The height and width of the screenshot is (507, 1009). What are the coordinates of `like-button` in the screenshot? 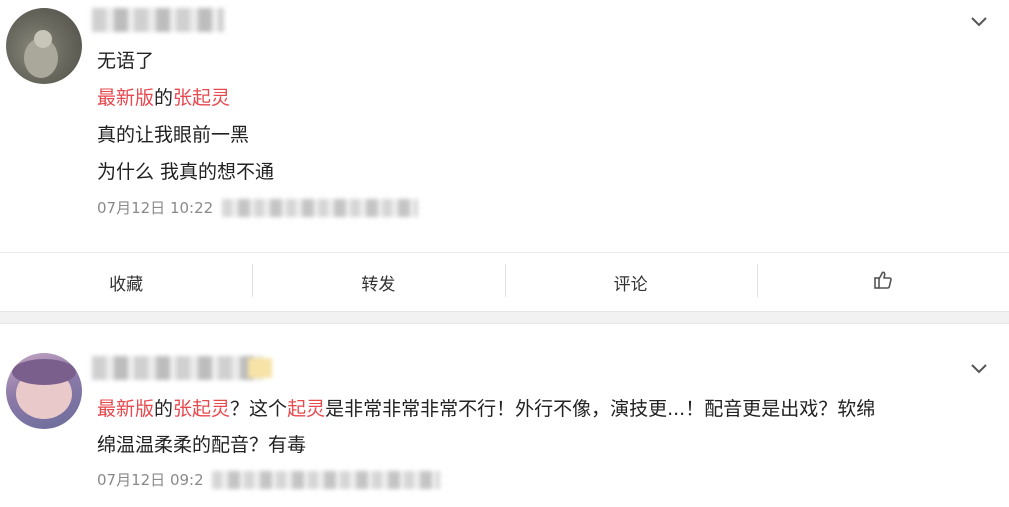 It's located at (882, 282).